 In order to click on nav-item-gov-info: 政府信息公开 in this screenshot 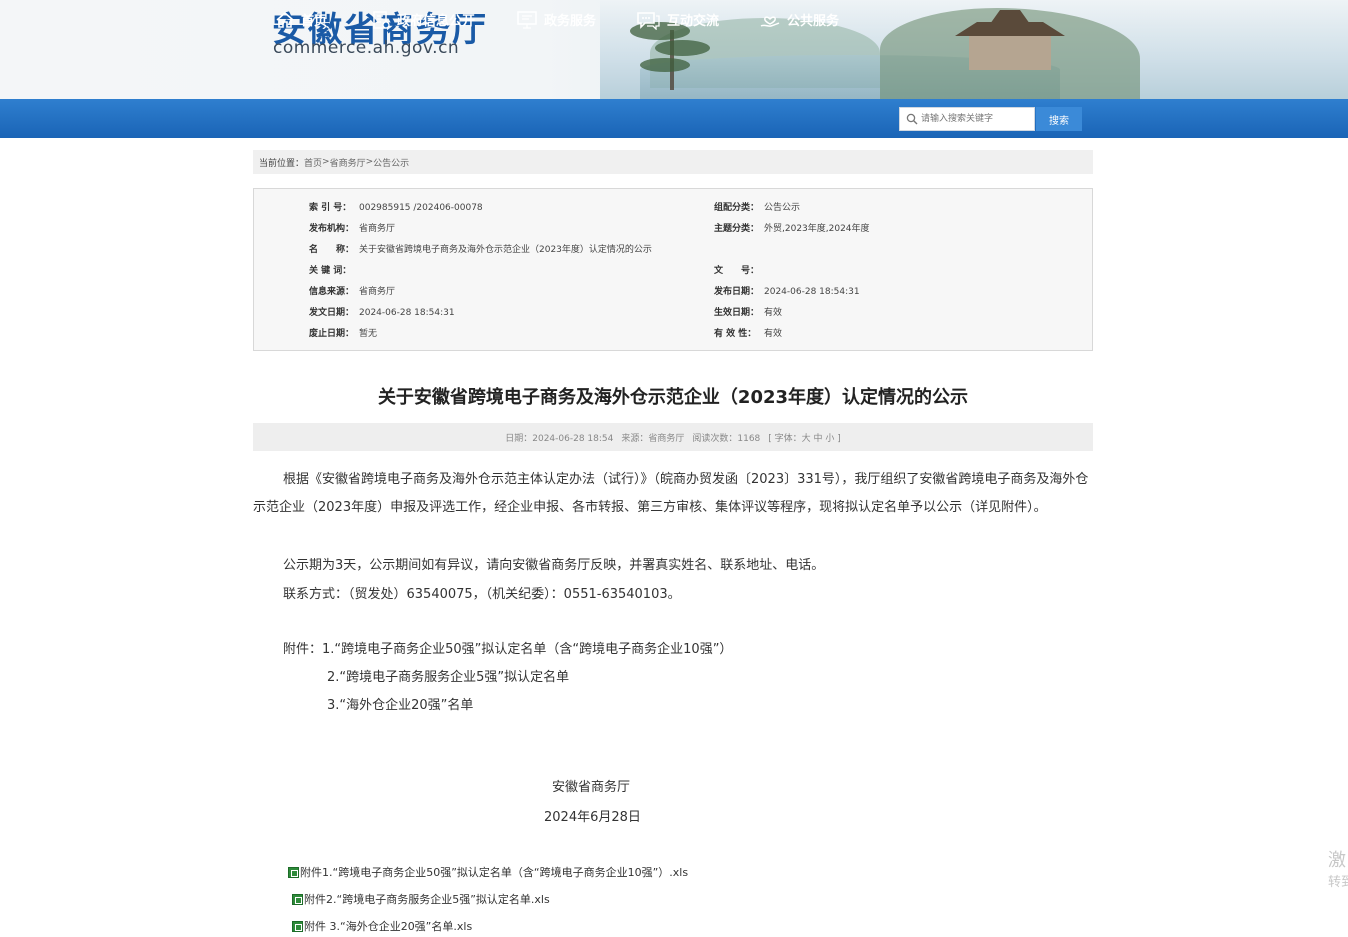, I will do `click(423, 19)`.